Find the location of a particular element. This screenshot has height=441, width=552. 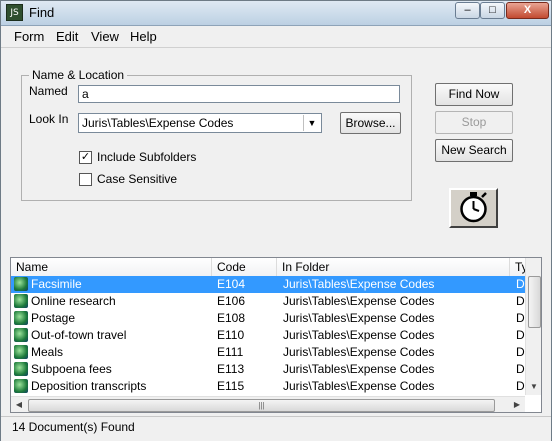

menu-bar: Form Edit View Help is located at coordinates (276, 37).